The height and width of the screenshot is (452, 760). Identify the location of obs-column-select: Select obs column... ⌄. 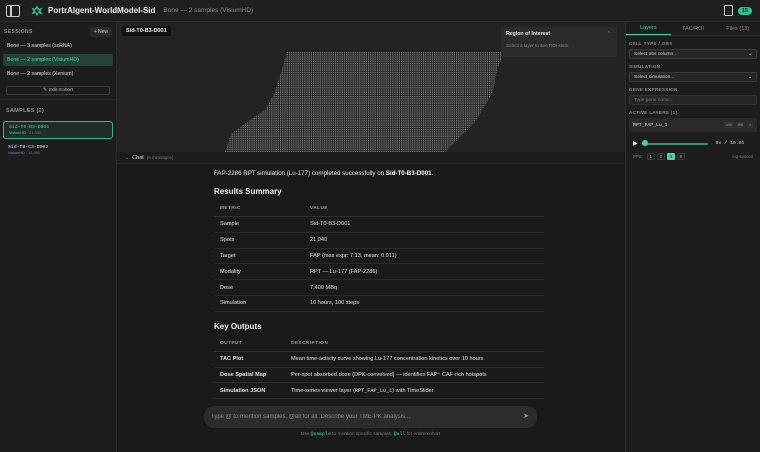
(693, 54).